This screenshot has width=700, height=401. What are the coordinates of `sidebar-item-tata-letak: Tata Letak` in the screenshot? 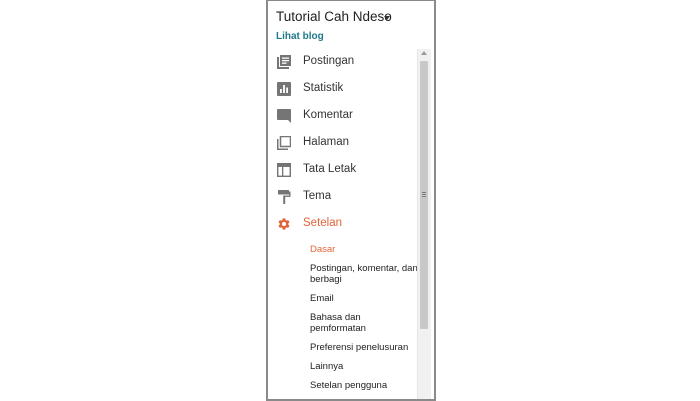 It's located at (343, 170).